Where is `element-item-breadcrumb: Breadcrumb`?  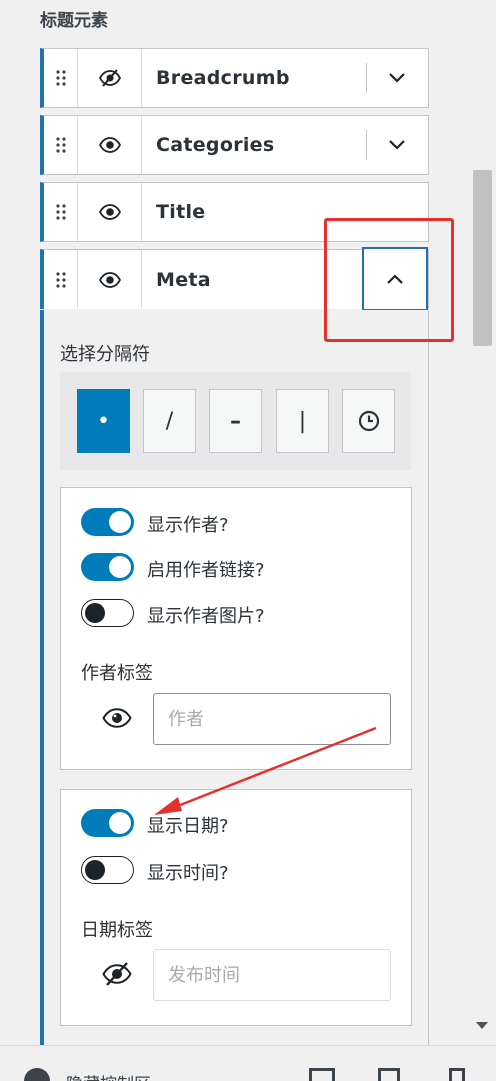 element-item-breadcrumb: Breadcrumb is located at coordinates (234, 78).